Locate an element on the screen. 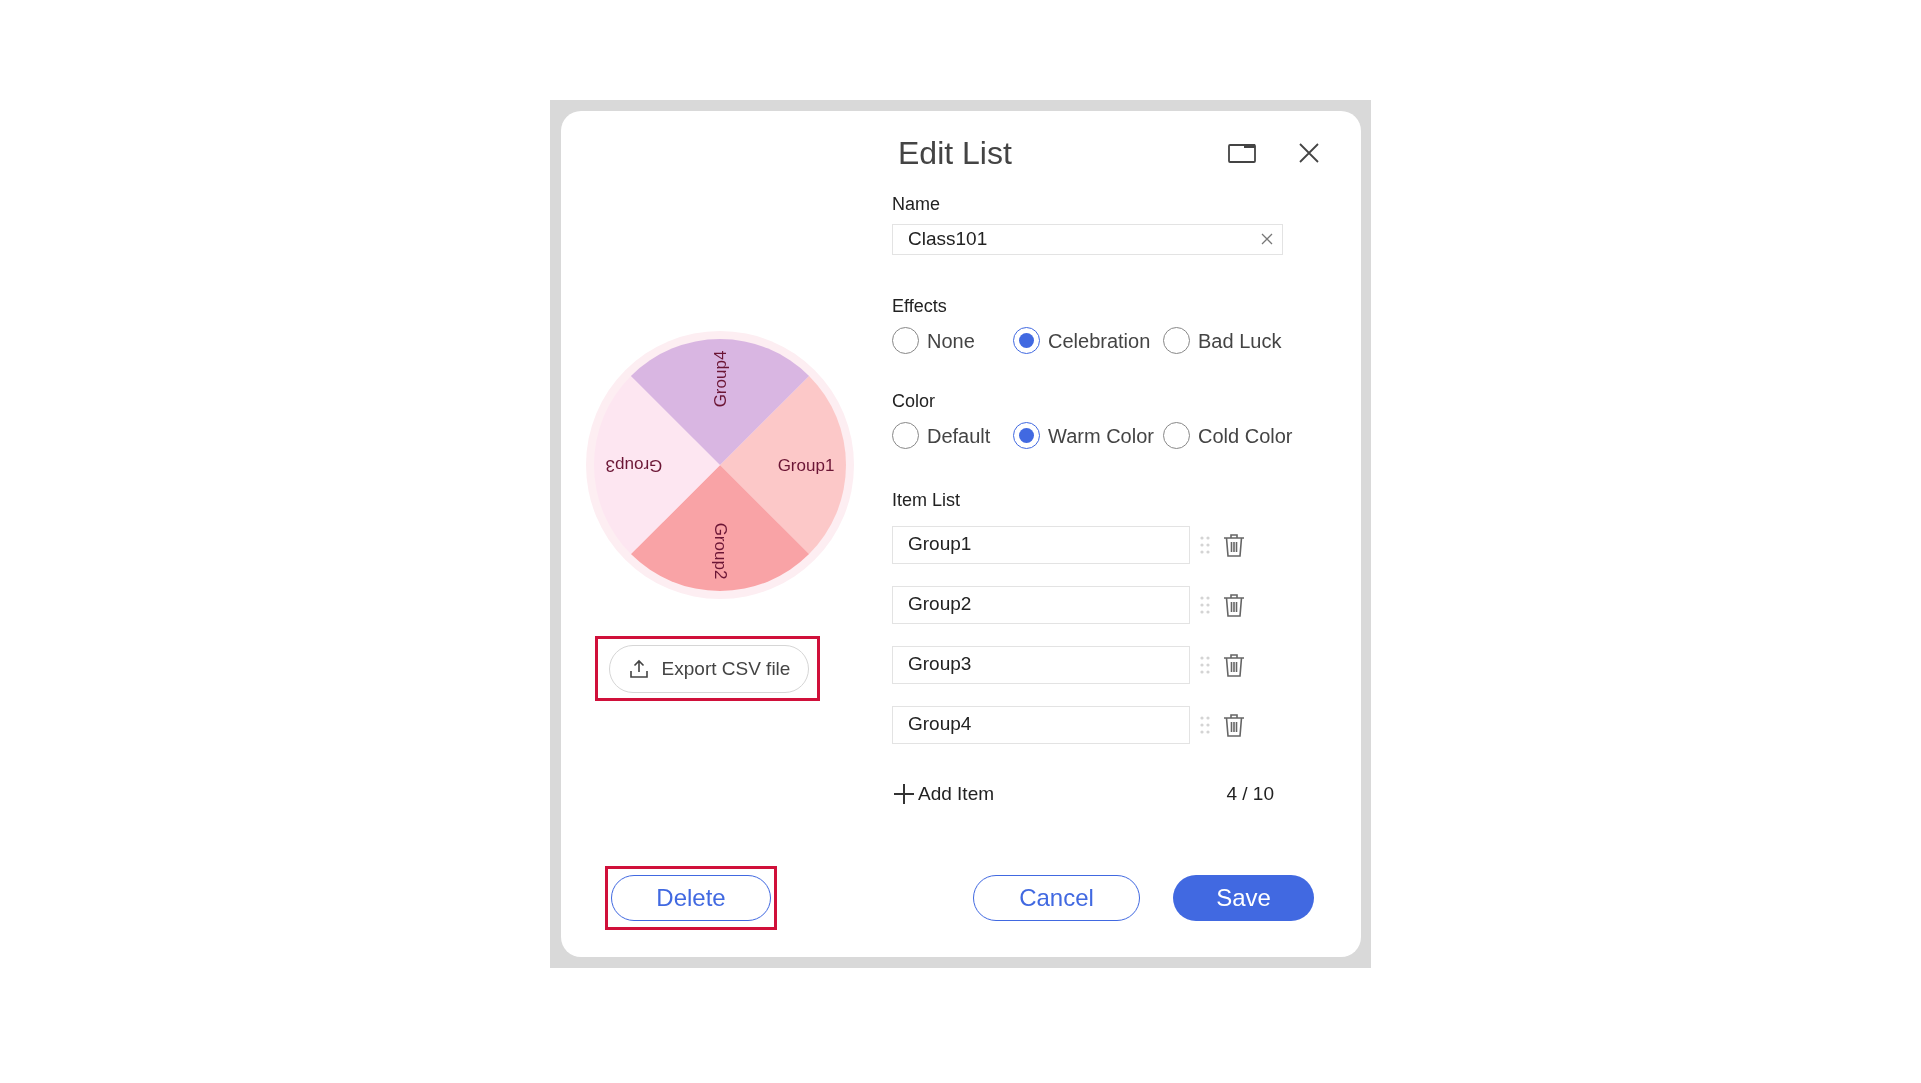 Image resolution: width=1921 pixels, height=1083 pixels. radio-option: Bad Luck is located at coordinates (1242, 340).